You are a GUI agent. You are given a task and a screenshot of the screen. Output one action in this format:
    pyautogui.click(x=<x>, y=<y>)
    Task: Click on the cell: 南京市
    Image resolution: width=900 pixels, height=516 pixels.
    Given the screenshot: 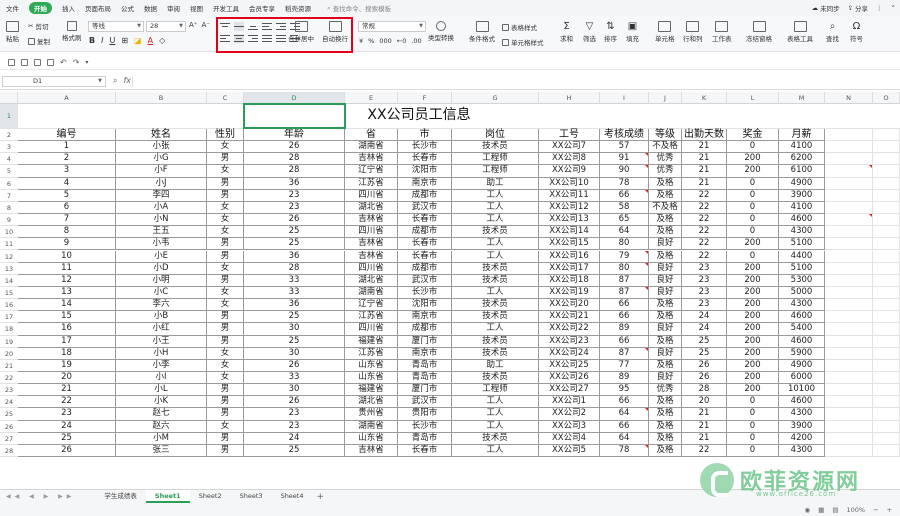 What is the action you would take?
    pyautogui.click(x=425, y=317)
    